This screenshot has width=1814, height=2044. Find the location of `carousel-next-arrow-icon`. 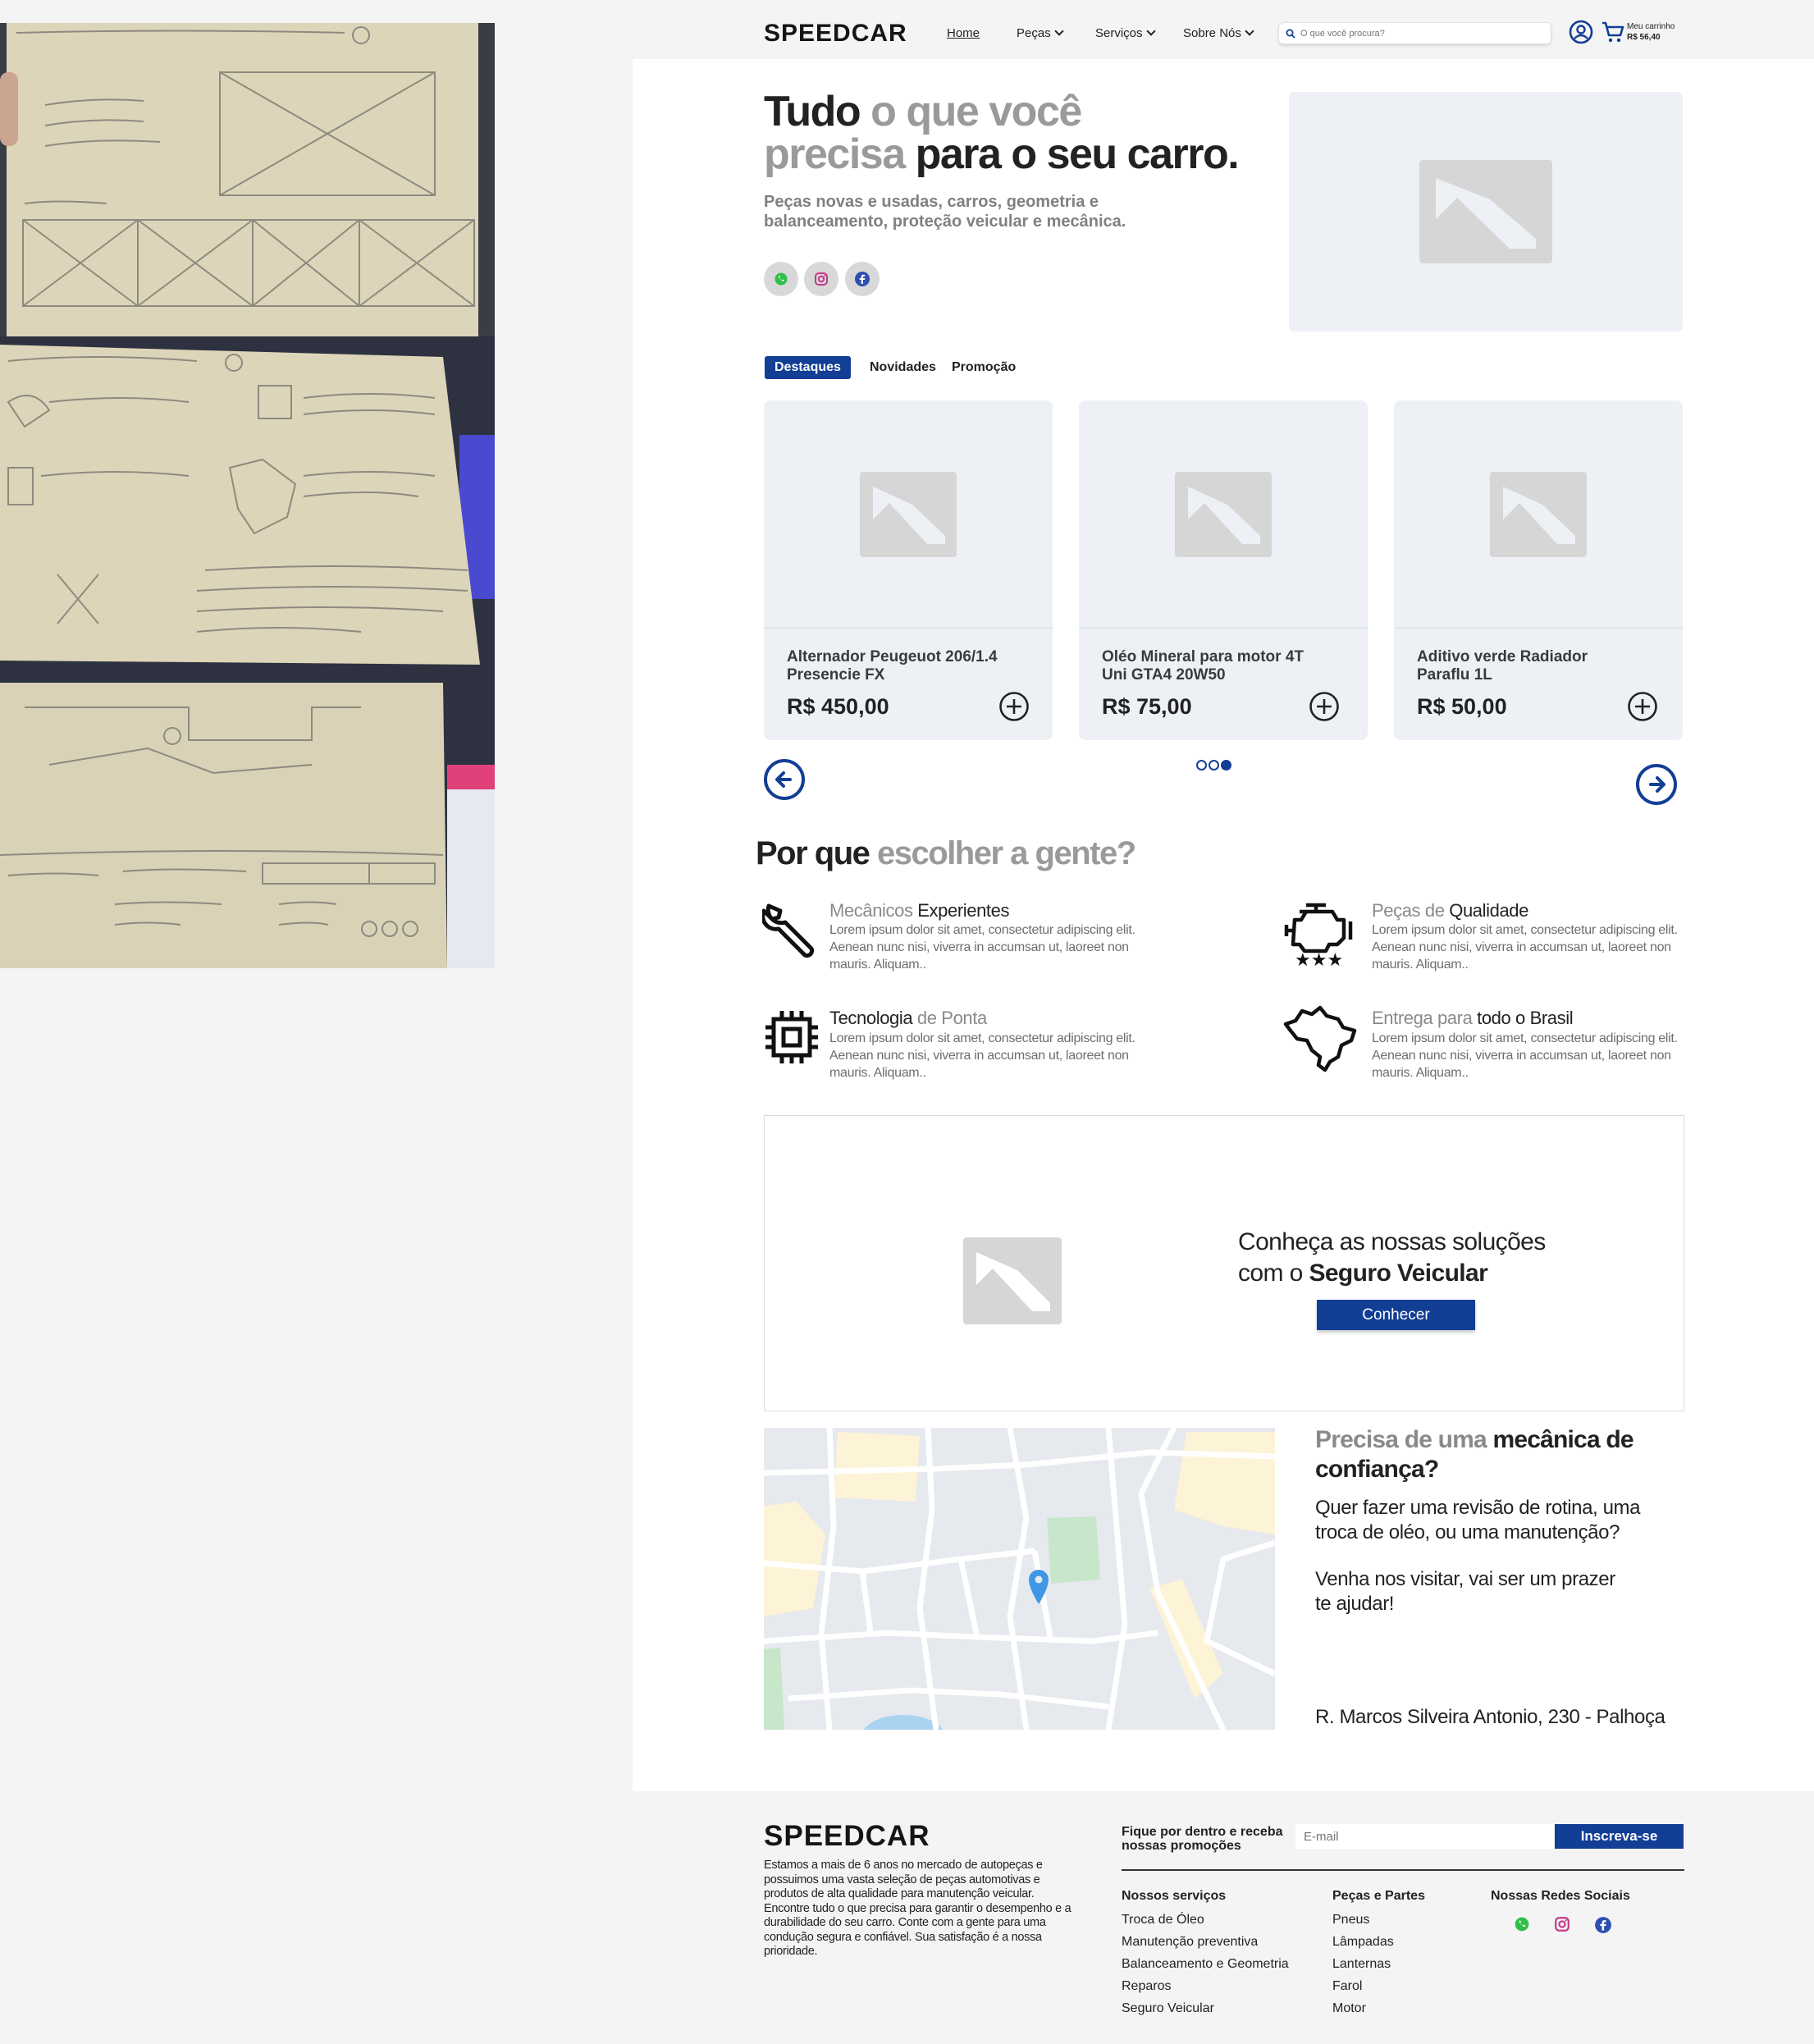

carousel-next-arrow-icon is located at coordinates (1656, 784).